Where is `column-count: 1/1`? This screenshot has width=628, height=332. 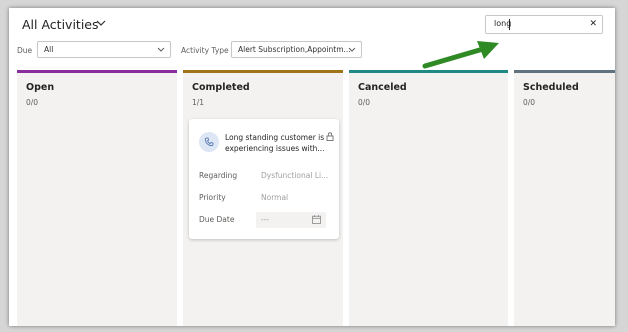 column-count: 1/1 is located at coordinates (198, 102).